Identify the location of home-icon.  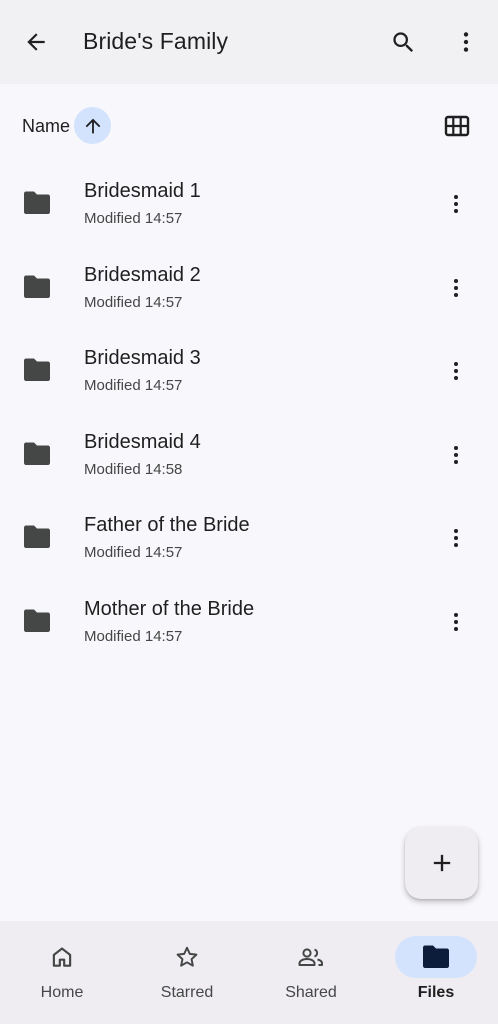
(62, 957).